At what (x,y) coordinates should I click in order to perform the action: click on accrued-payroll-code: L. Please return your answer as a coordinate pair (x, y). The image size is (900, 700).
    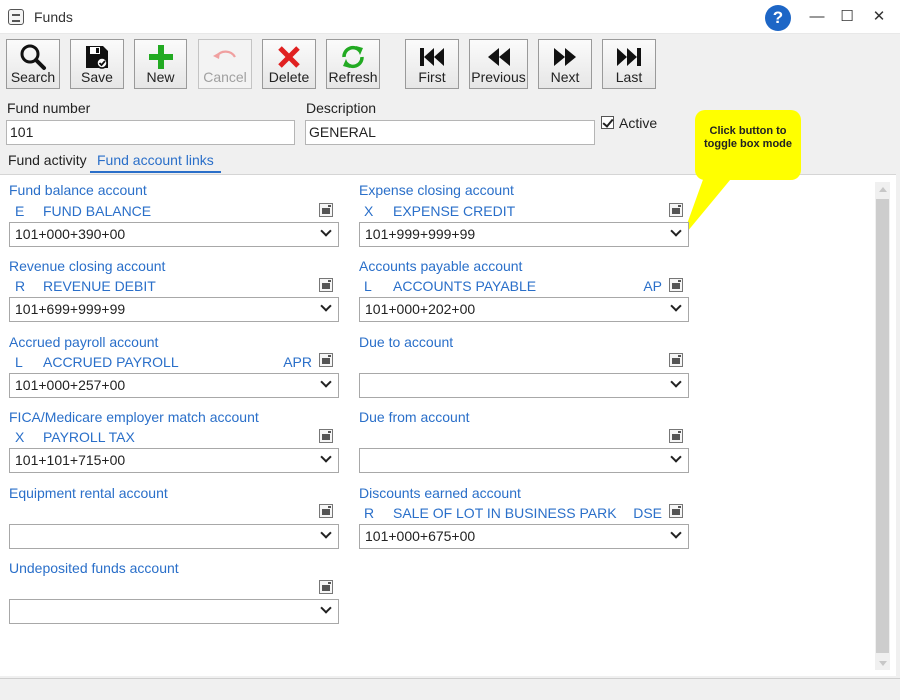
    Looking at the image, I should click on (19, 362).